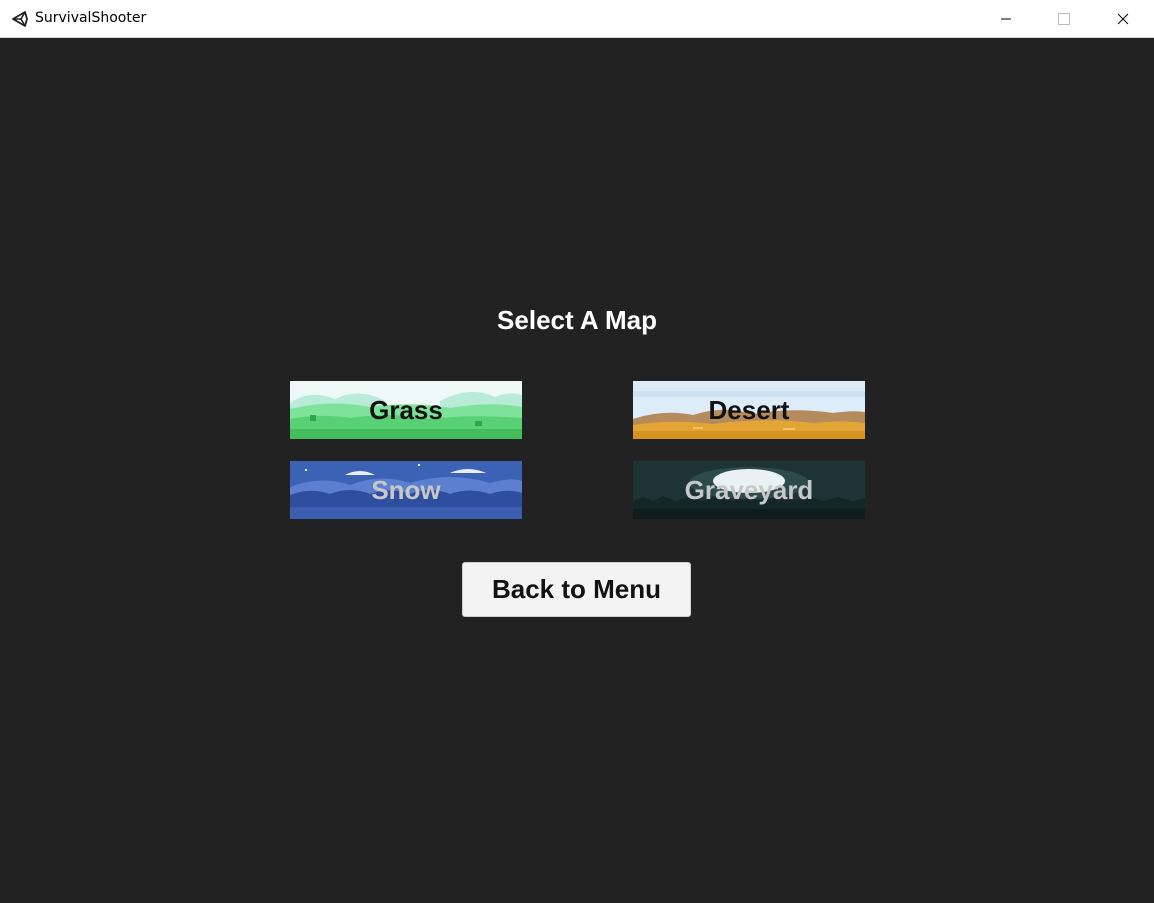 Image resolution: width=1154 pixels, height=903 pixels. I want to click on maximize-button, so click(1064, 18).